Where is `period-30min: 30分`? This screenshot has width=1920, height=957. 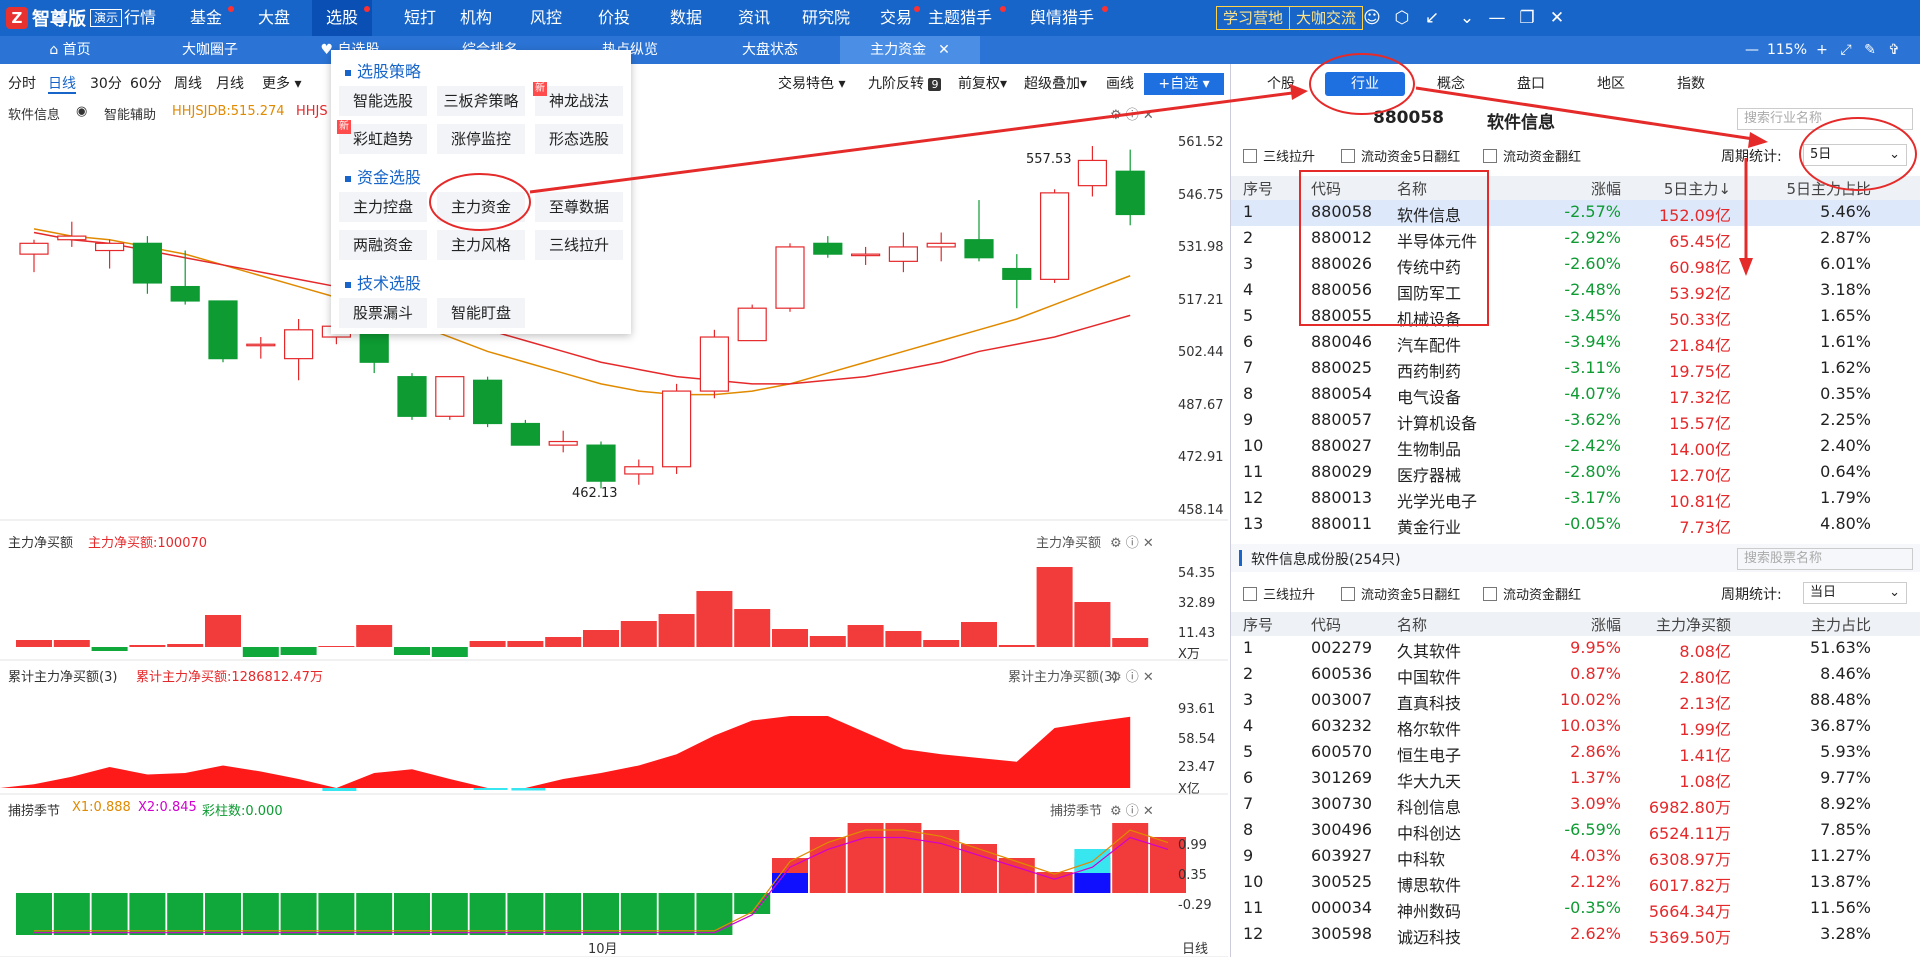
period-30min: 30分 is located at coordinates (106, 84).